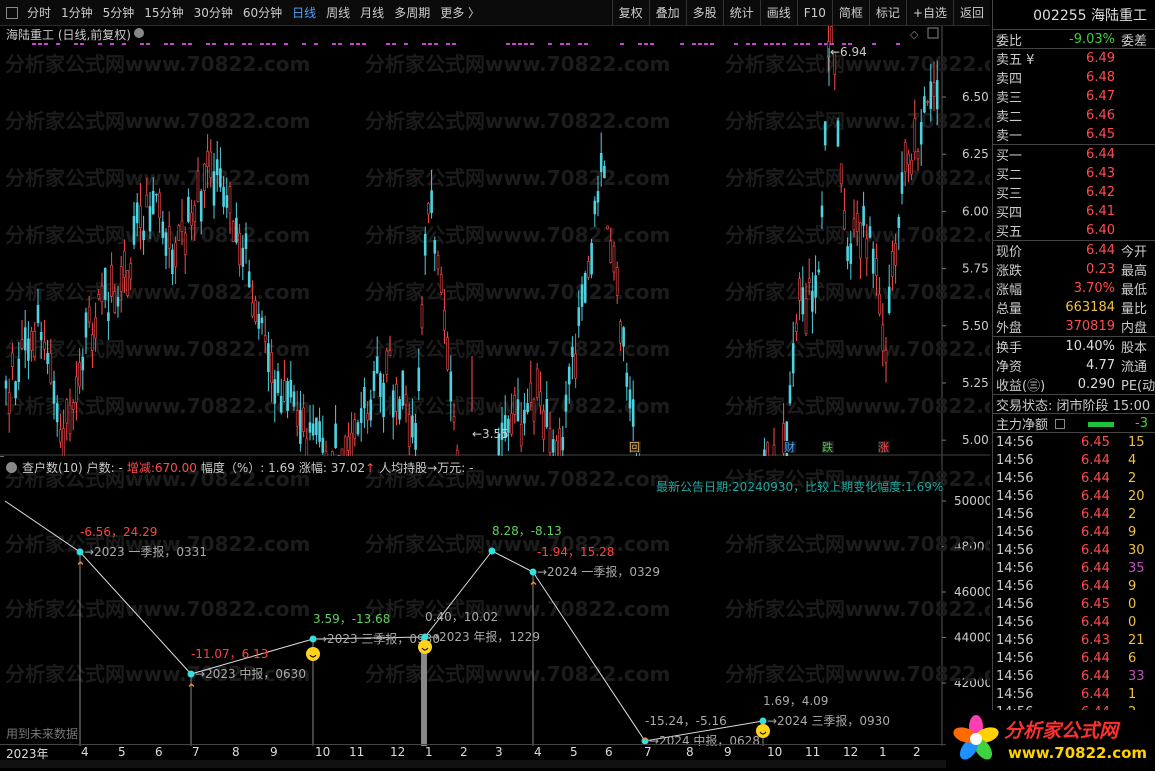  Describe the element at coordinates (213, 12) in the screenshot. I see `period-tab: 30分钟` at that location.